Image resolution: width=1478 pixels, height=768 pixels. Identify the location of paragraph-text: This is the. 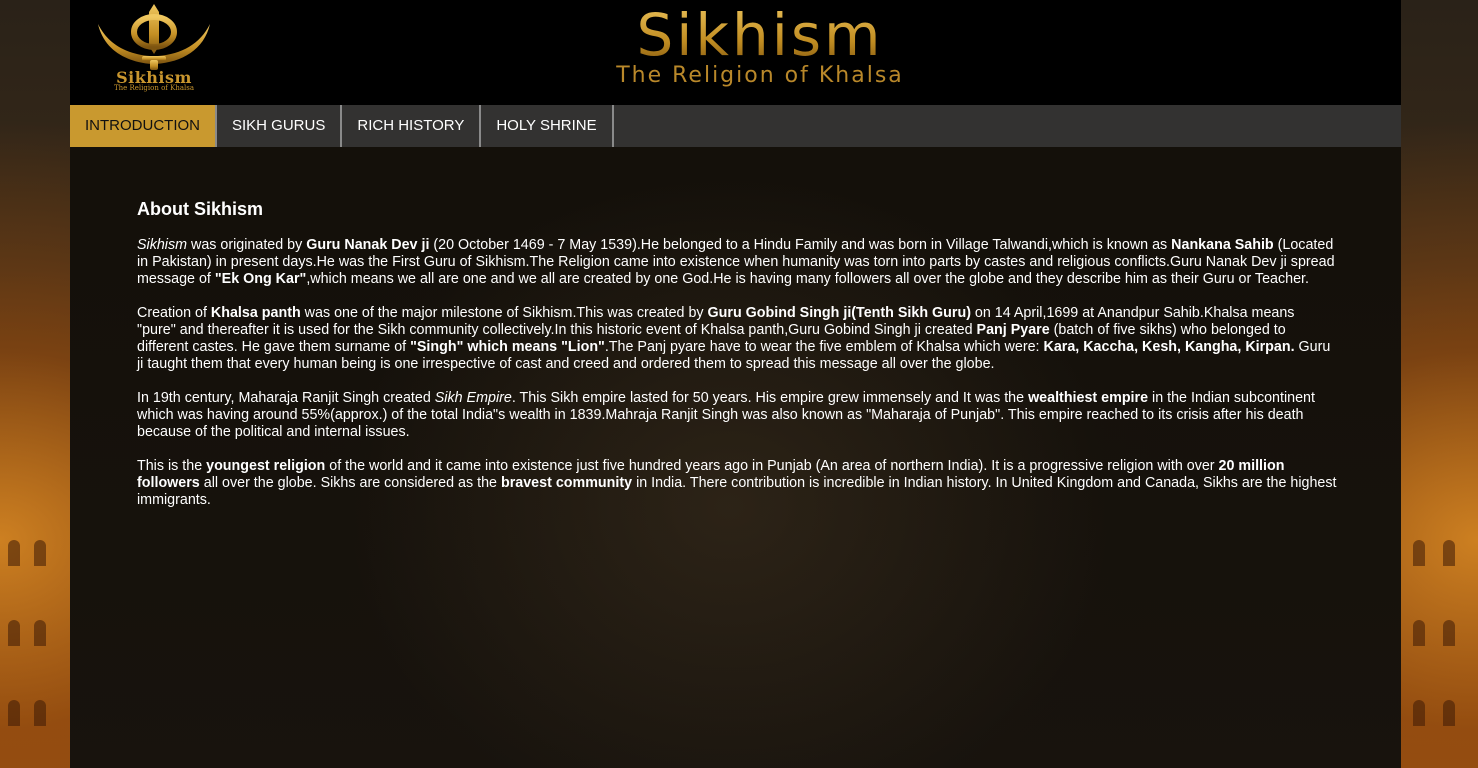
(172, 466).